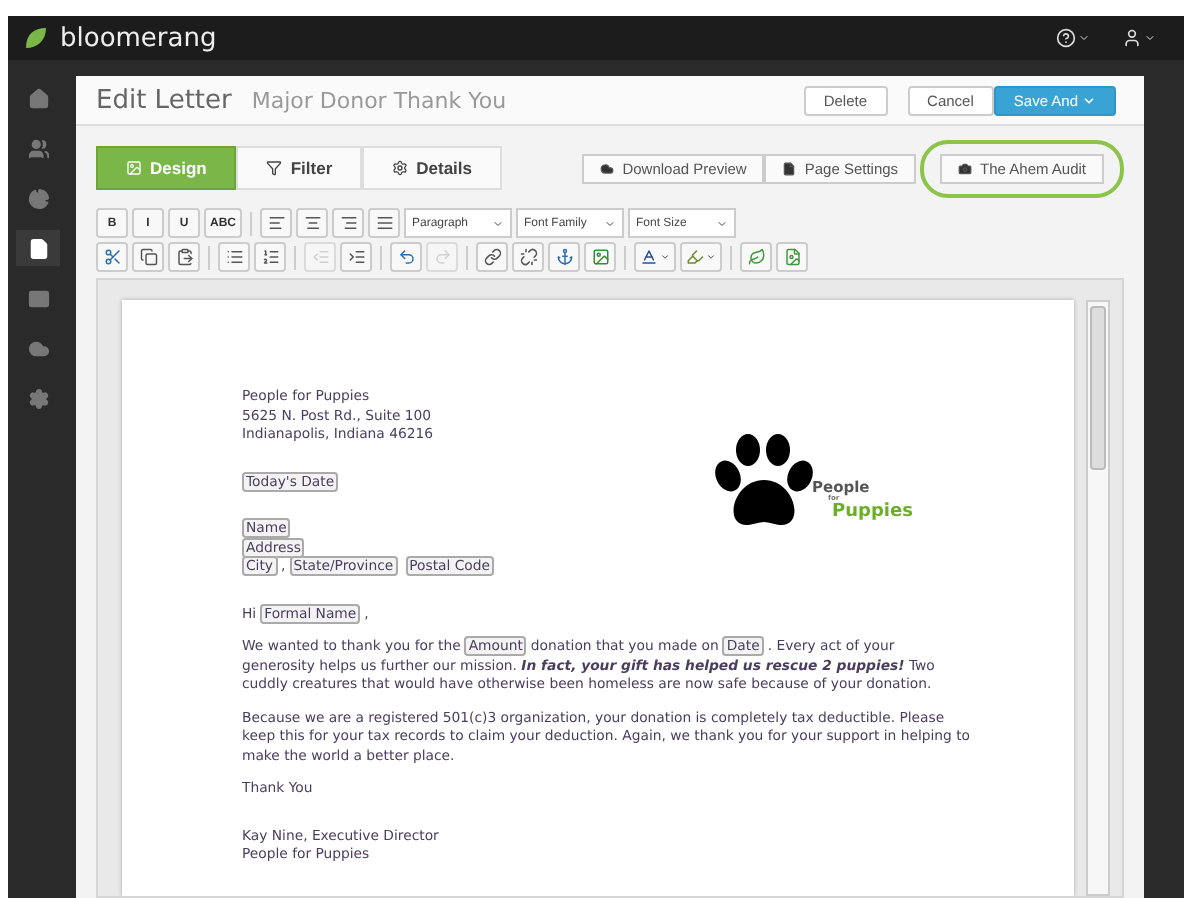 The height and width of the screenshot is (898, 1184). I want to click on scrollbar, so click(1098, 598).